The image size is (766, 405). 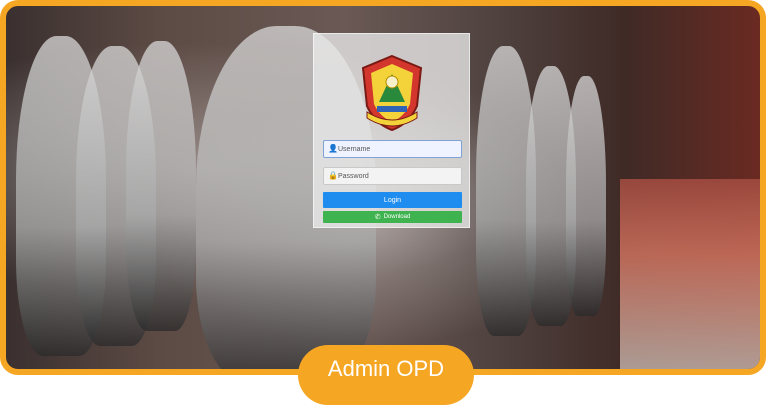 What do you see at coordinates (397, 217) in the screenshot?
I see `download-button-label: Download` at bounding box center [397, 217].